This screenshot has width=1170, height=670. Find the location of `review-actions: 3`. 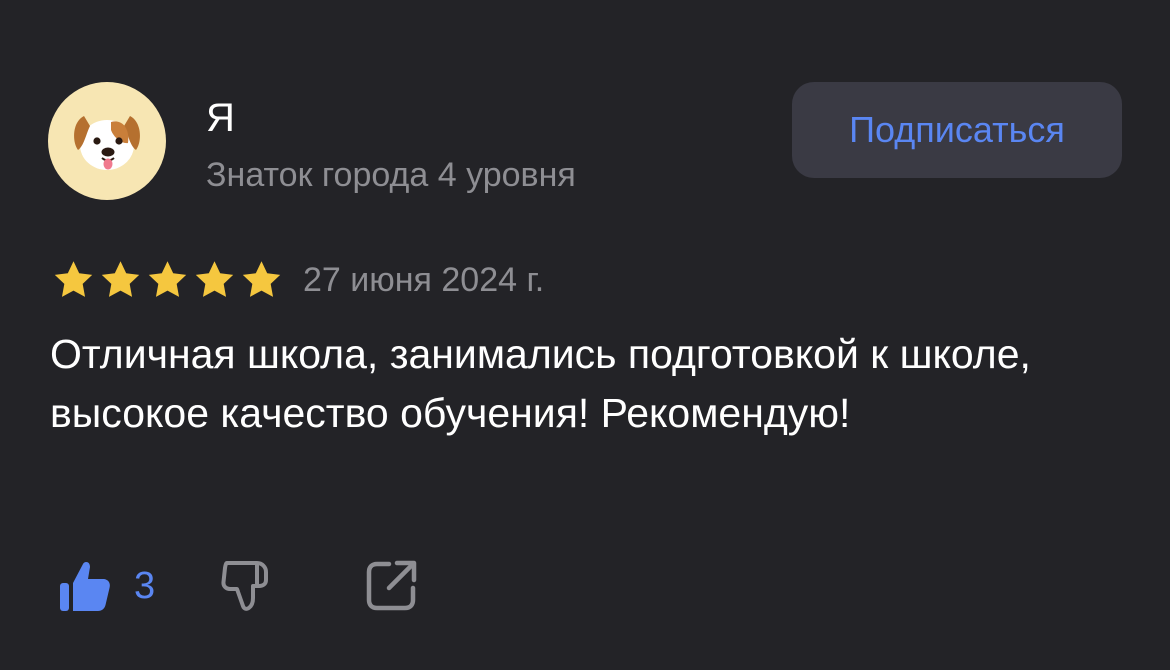

review-actions: 3 is located at coordinates (238, 586).